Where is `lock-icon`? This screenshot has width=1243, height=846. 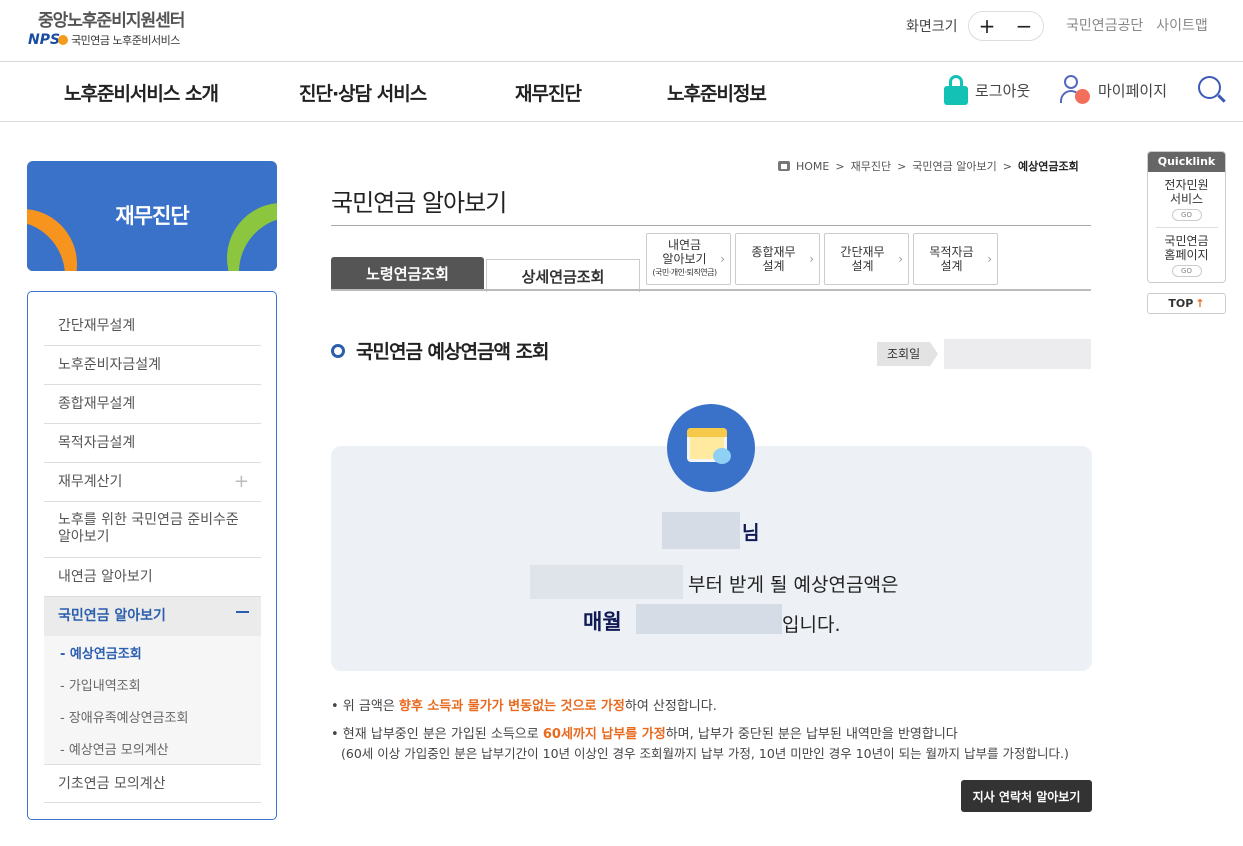
lock-icon is located at coordinates (956, 90).